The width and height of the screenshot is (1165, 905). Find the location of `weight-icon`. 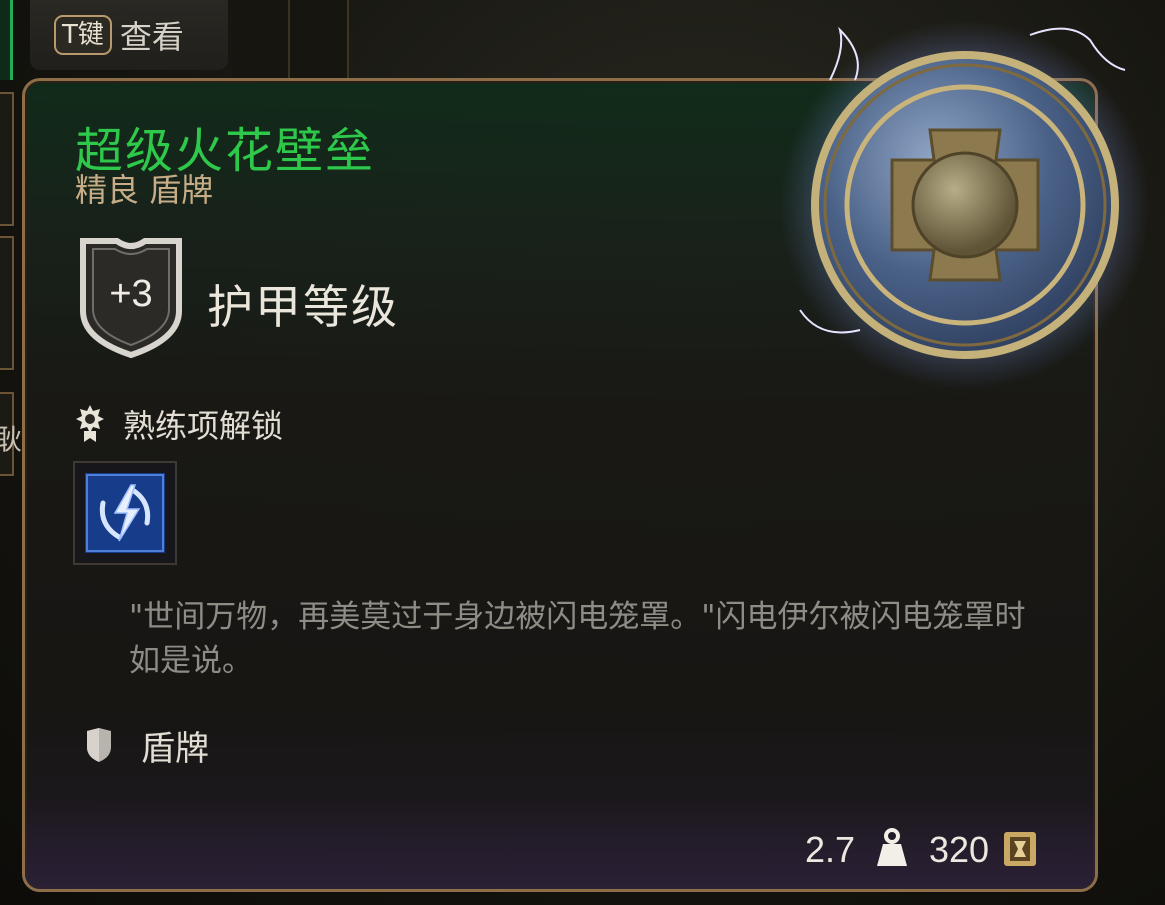

weight-icon is located at coordinates (892, 847).